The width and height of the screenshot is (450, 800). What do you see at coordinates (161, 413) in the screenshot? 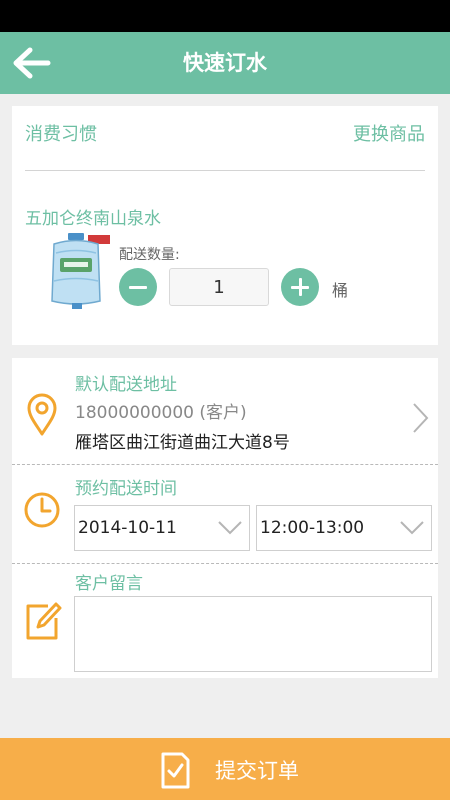
I see `customer-phone: 18000000000 (客户)` at bounding box center [161, 413].